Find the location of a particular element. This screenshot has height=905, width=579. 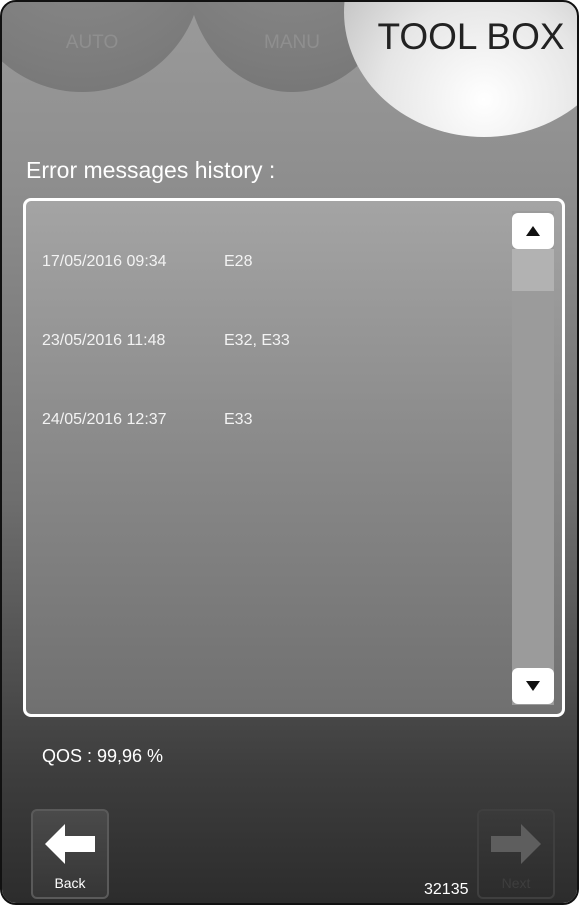

error-codes: E32, E33 is located at coordinates (257, 340).